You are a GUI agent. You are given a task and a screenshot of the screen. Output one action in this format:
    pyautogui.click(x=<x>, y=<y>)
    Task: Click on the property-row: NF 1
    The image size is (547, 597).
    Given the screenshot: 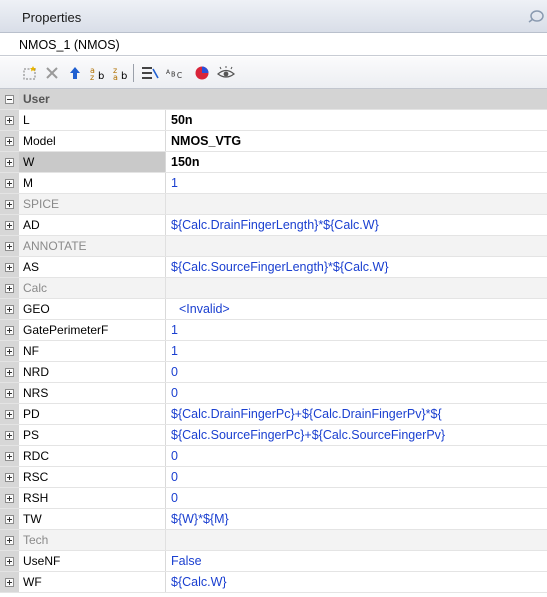 What is the action you would take?
    pyautogui.click(x=273, y=351)
    